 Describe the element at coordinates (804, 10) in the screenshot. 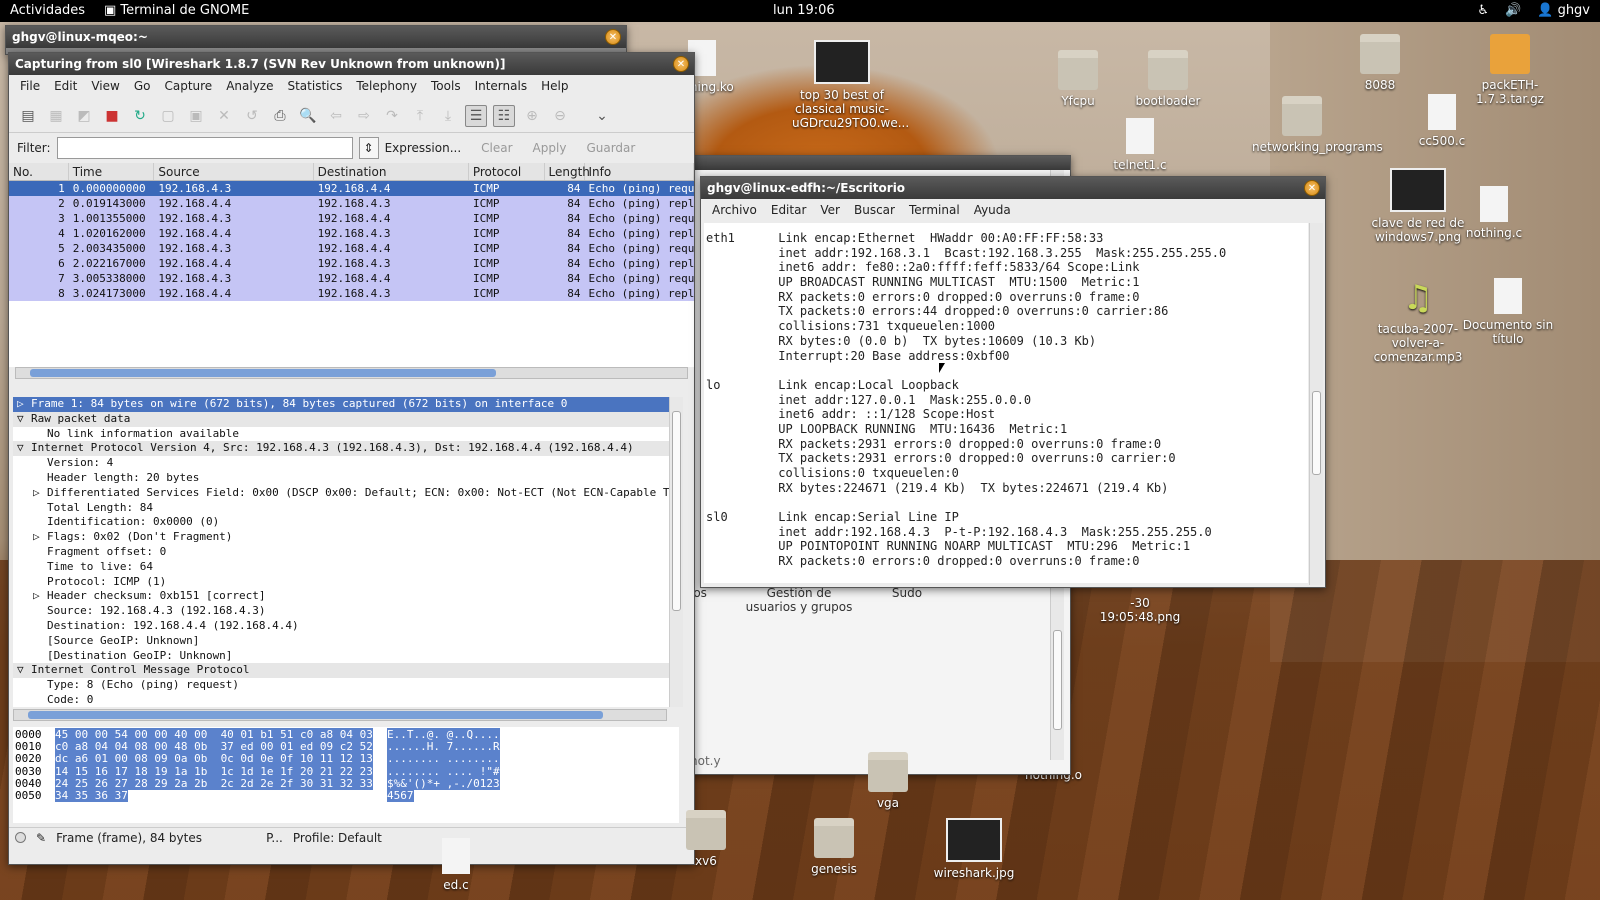

I see `clock: lun 19:06` at that location.